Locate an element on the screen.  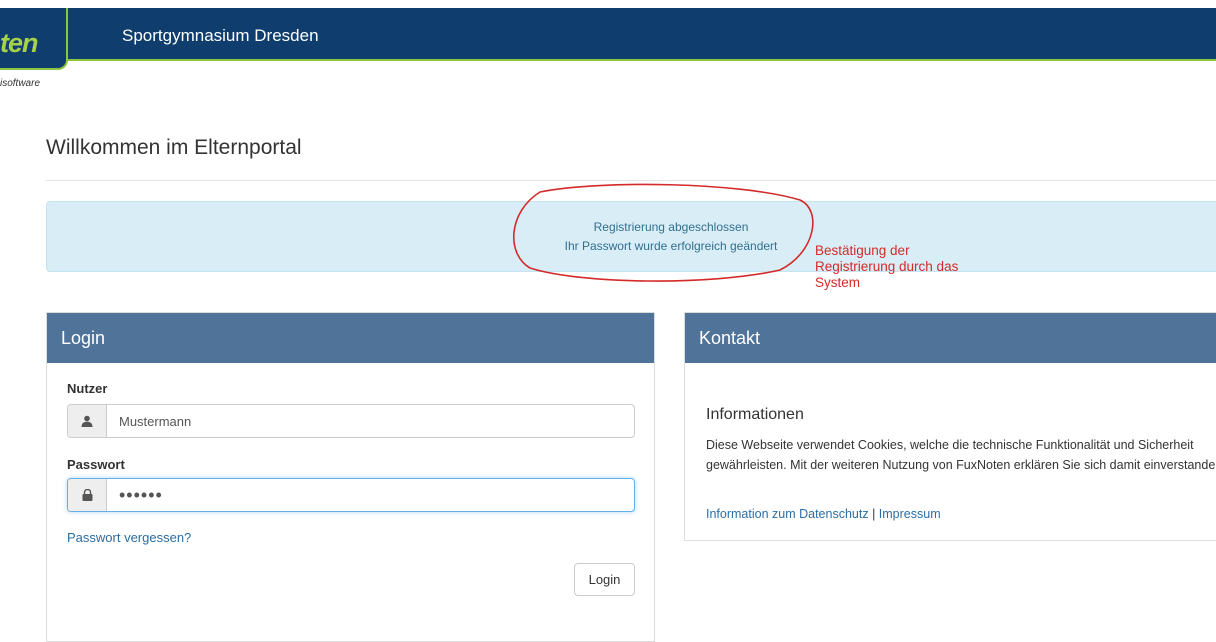
user-input-group is located at coordinates (351, 421).